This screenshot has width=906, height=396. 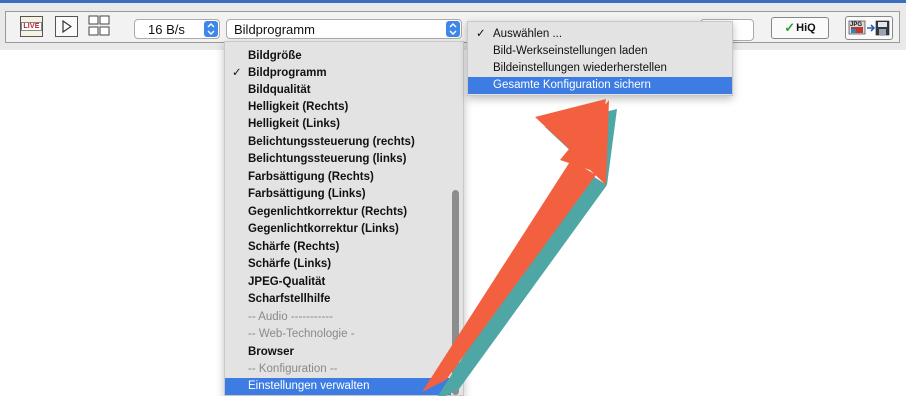 What do you see at coordinates (600, 68) in the screenshot?
I see `menu-item: Bildeinstellungen wiederherstellen` at bounding box center [600, 68].